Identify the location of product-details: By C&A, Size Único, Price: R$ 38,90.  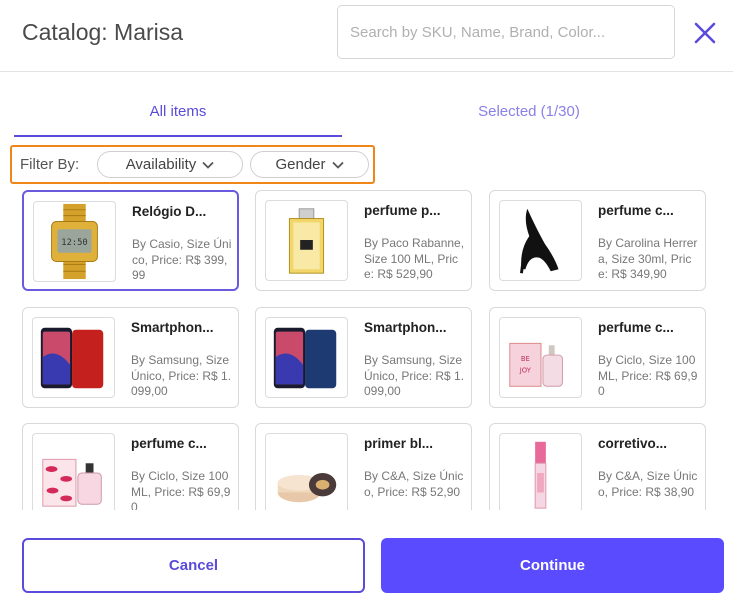
(648, 484).